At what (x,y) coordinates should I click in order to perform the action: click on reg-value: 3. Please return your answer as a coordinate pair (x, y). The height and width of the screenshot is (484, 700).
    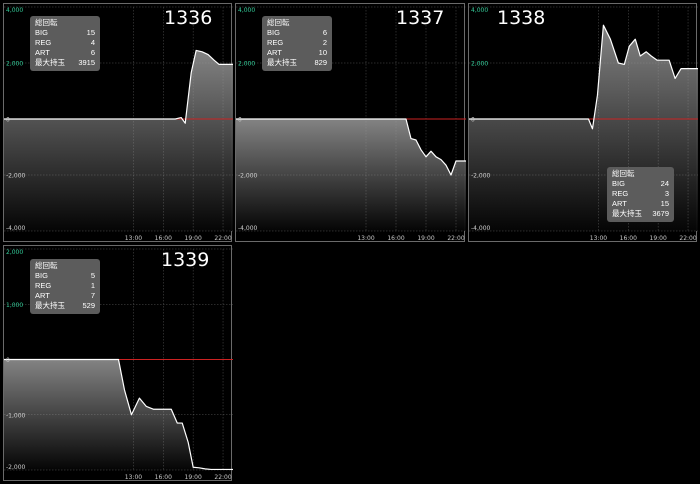
    Looking at the image, I should click on (666, 193).